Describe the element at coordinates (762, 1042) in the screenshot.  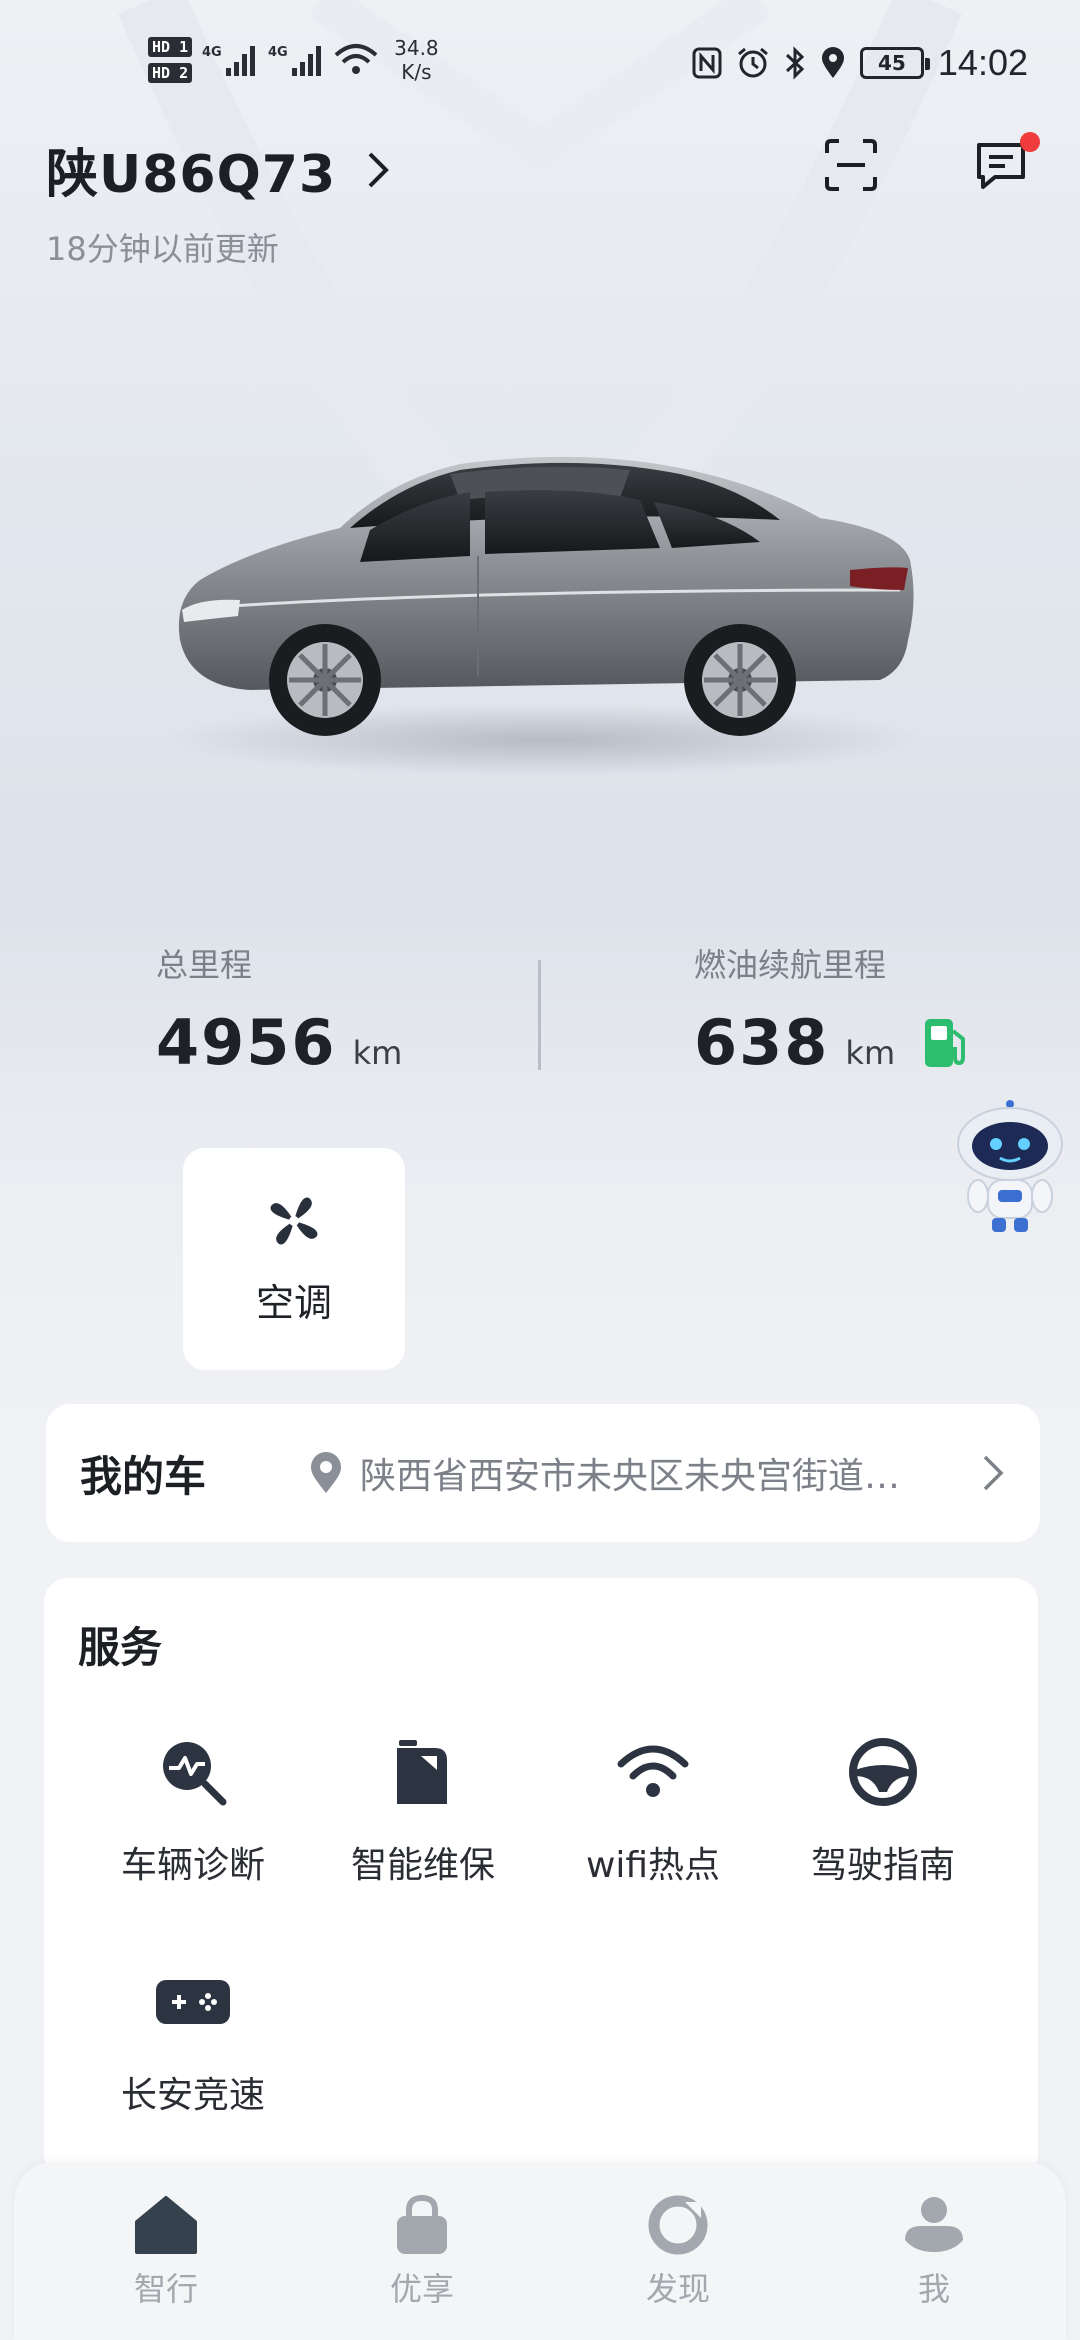
I see `fuel-range-value: 638` at that location.